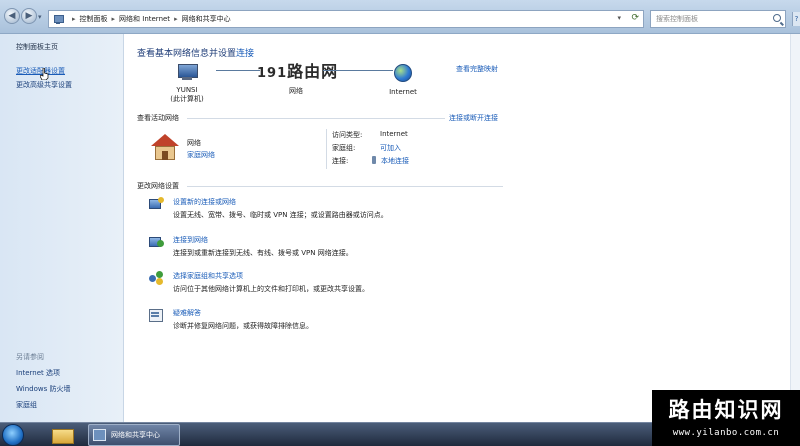  Describe the element at coordinates (346, 19) in the screenshot. I see `address-bar: ▸ 控制面板 ▸ 网络和 Internet ▸ 网络和共享中心 ▾ ⟳` at that location.